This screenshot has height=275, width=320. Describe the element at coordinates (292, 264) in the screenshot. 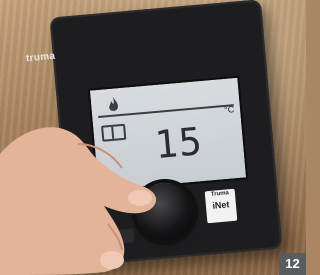

I see `figure-number: 12` at that location.